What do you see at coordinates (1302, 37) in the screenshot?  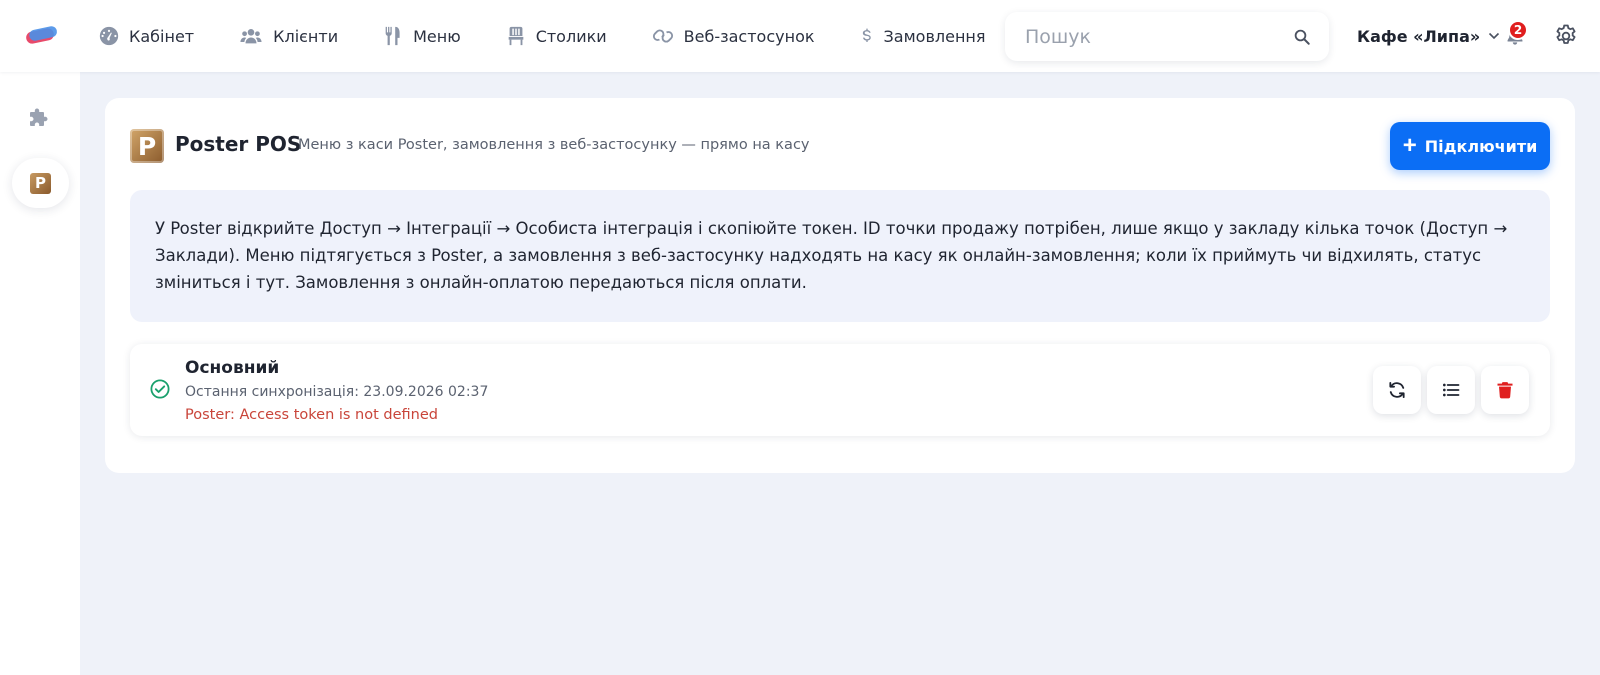 I see `search-icon` at bounding box center [1302, 37].